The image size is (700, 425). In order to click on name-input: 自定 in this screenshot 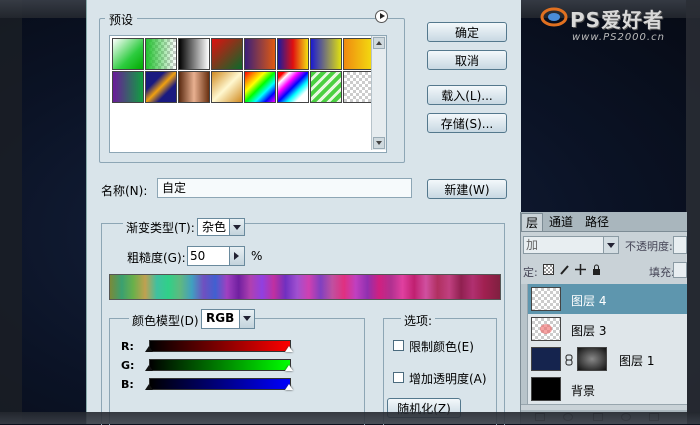, I will do `click(284, 188)`.